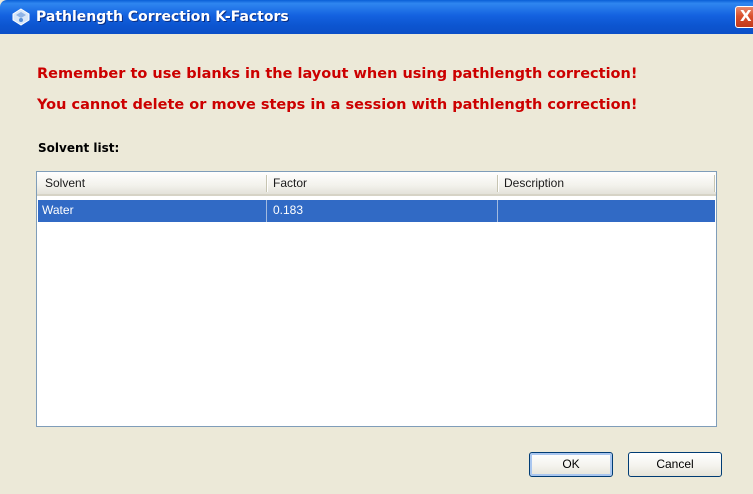  I want to click on column-header-solvent: Solvent, so click(65, 183).